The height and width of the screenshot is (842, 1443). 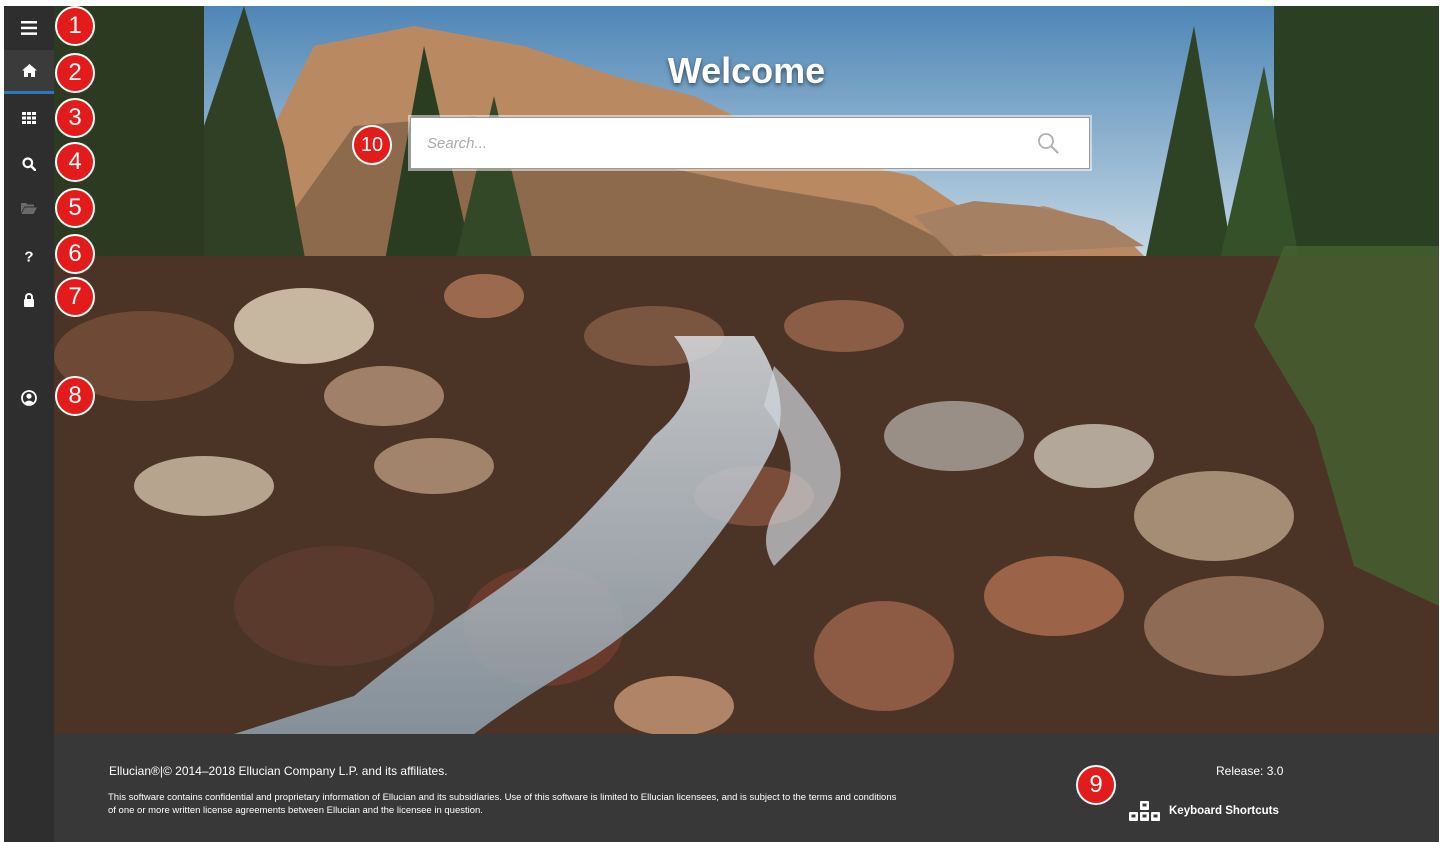 I want to click on user-circle-icon, so click(x=29, y=398).